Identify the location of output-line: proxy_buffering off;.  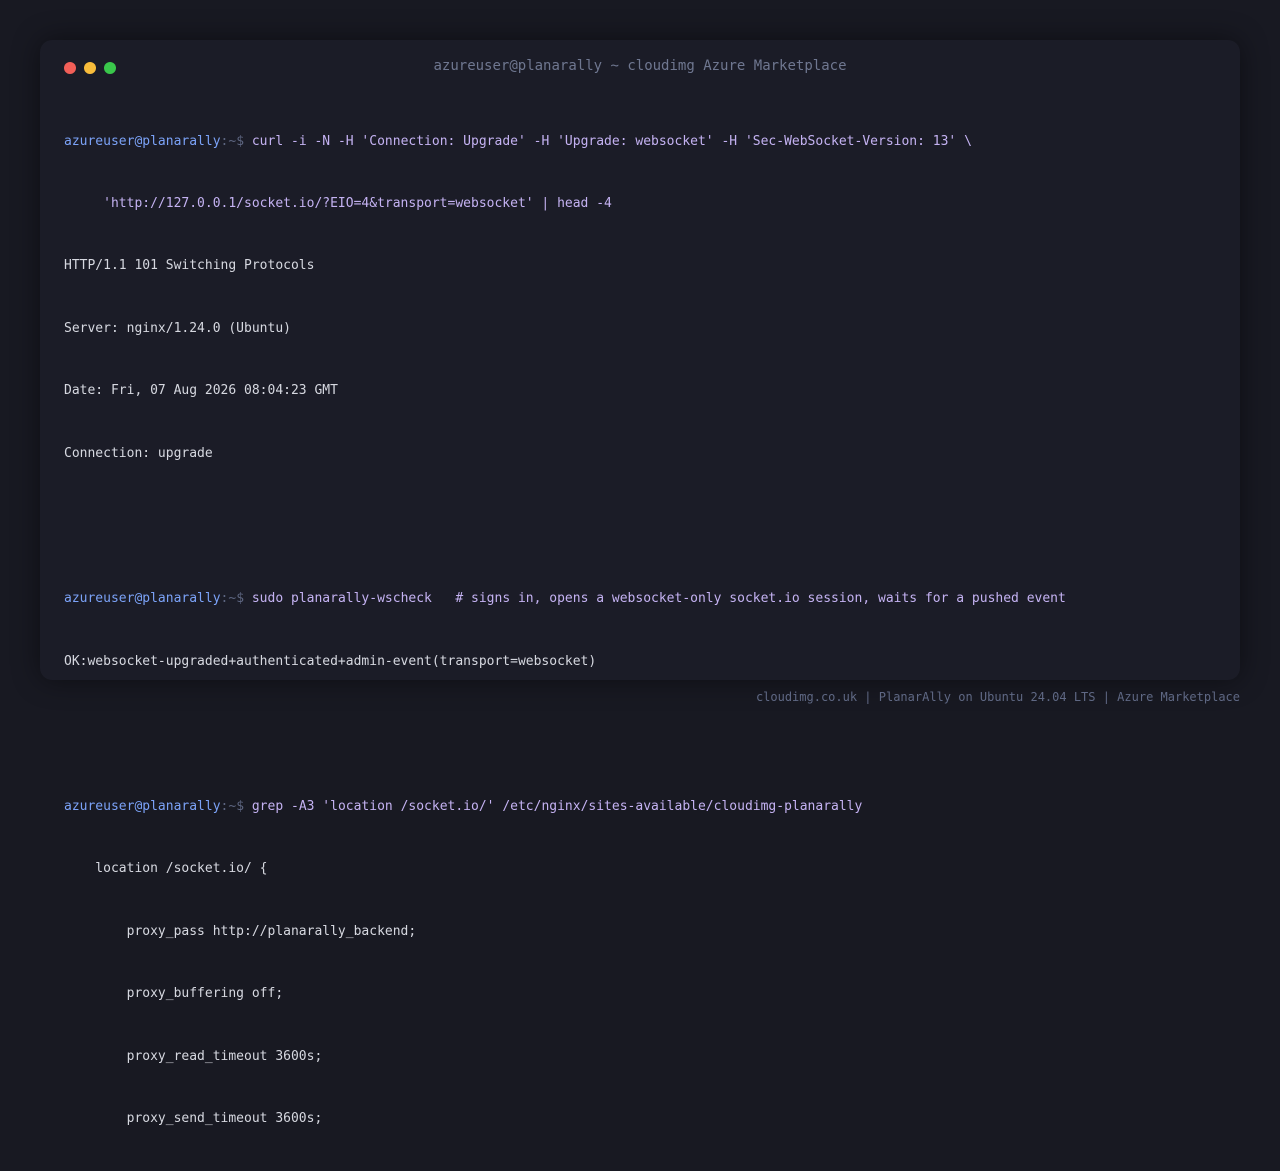
(174, 994).